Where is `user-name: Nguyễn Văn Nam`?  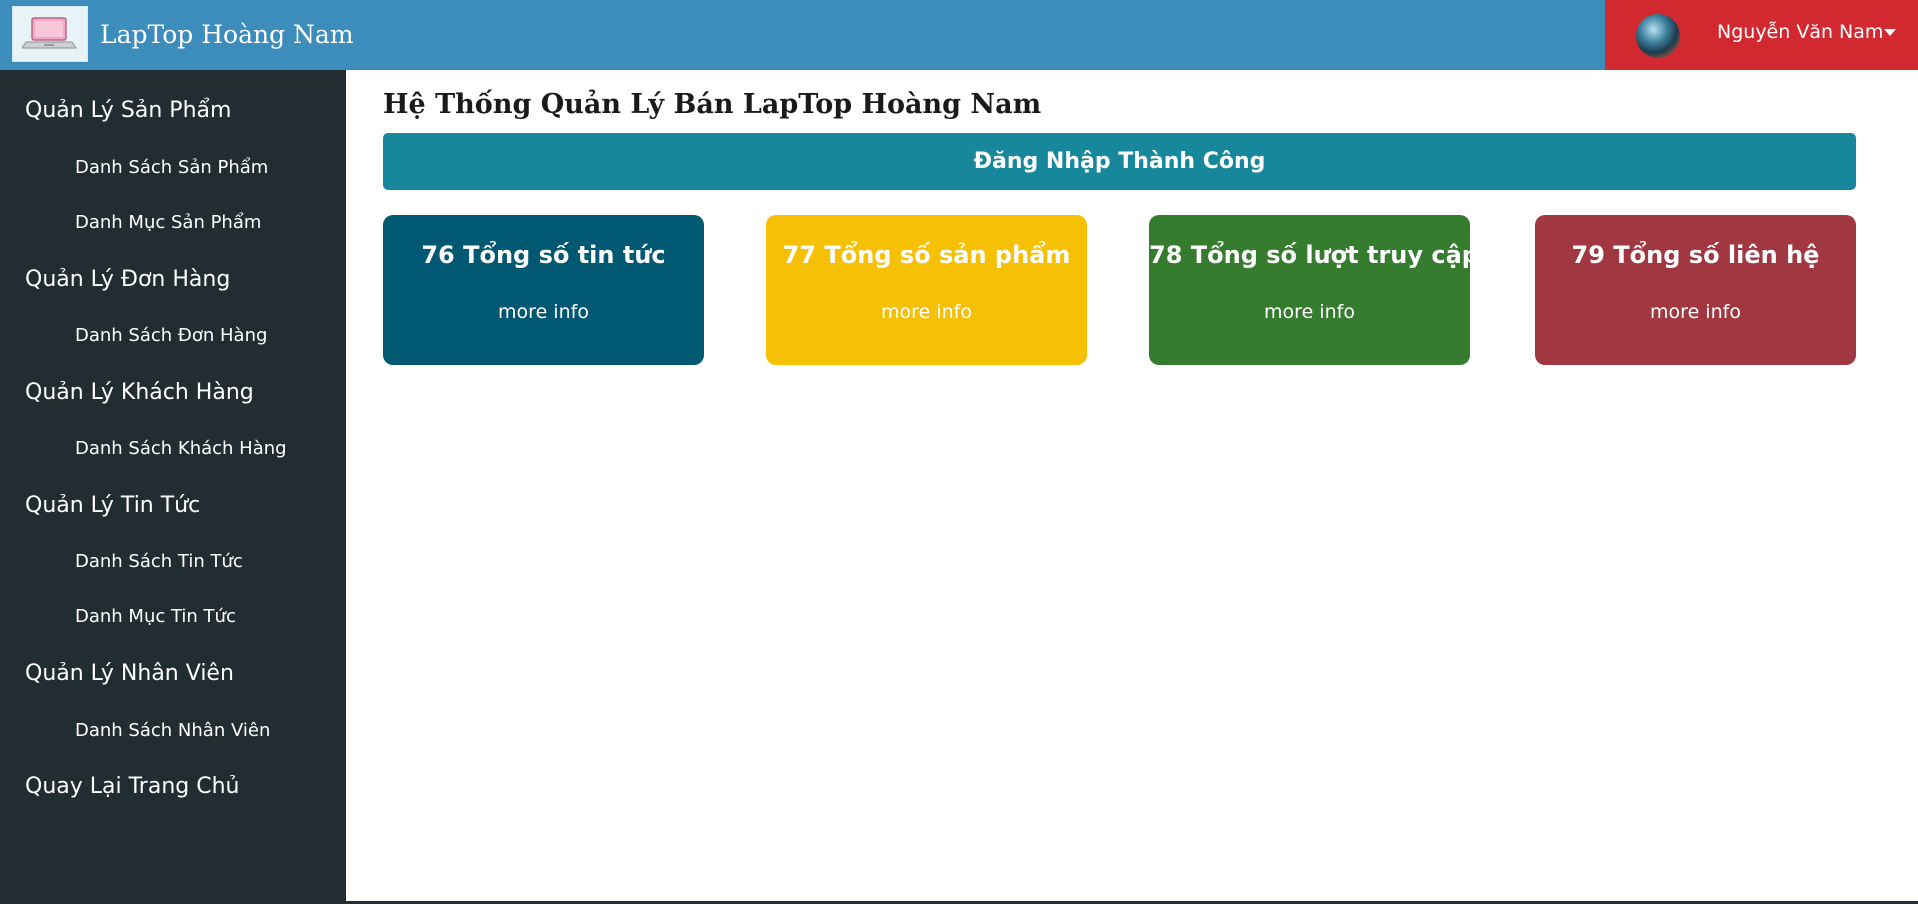 user-name: Nguyễn Văn Nam is located at coordinates (1800, 32).